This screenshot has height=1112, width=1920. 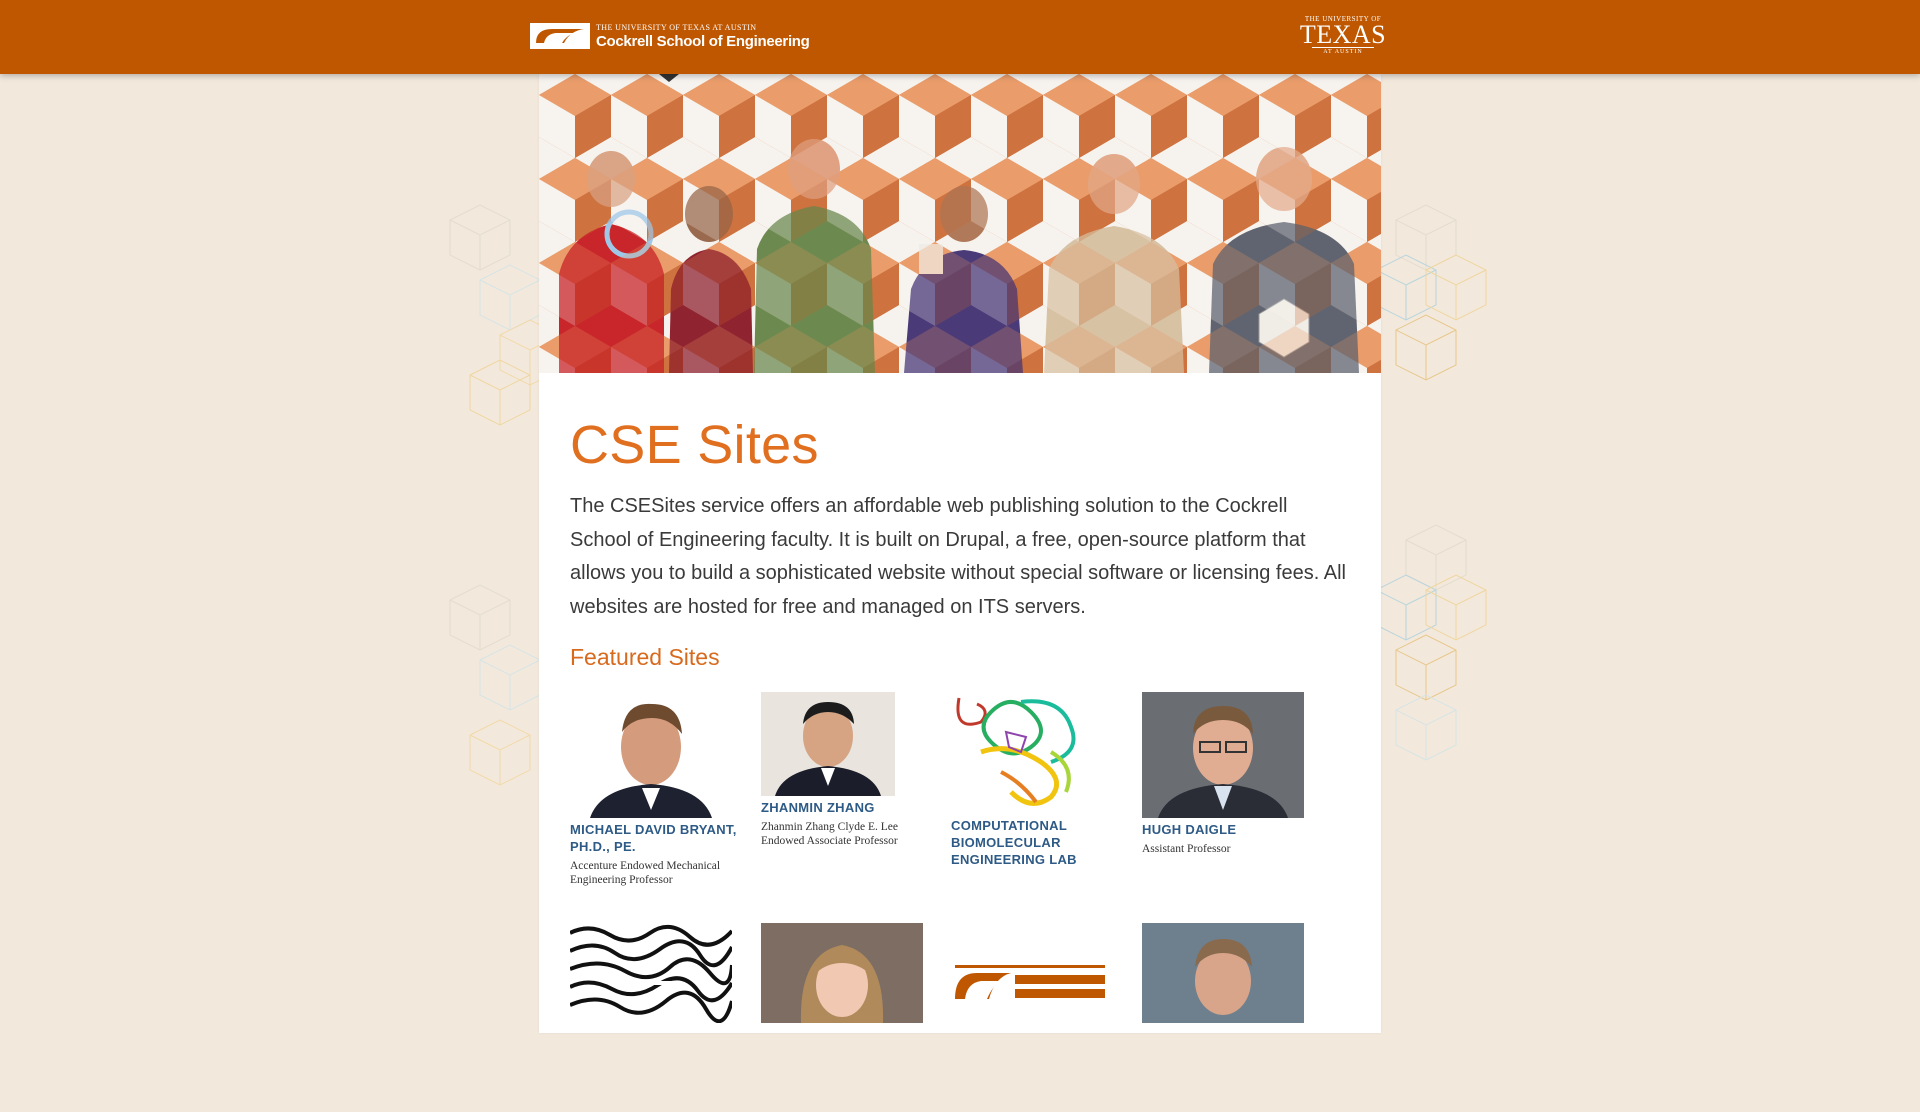 I want to click on ut-austin-logo-link: The University of TEXAS at Austin, so click(x=1343, y=35).